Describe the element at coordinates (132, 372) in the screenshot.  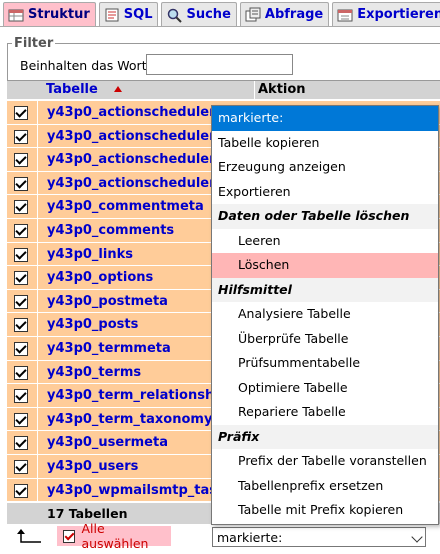
I see `table-name-link: y43p0_terms` at that location.